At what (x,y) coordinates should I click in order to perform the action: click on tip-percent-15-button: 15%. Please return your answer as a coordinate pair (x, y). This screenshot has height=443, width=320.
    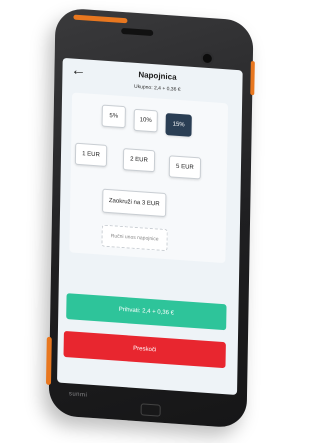
    Looking at the image, I should click on (178, 125).